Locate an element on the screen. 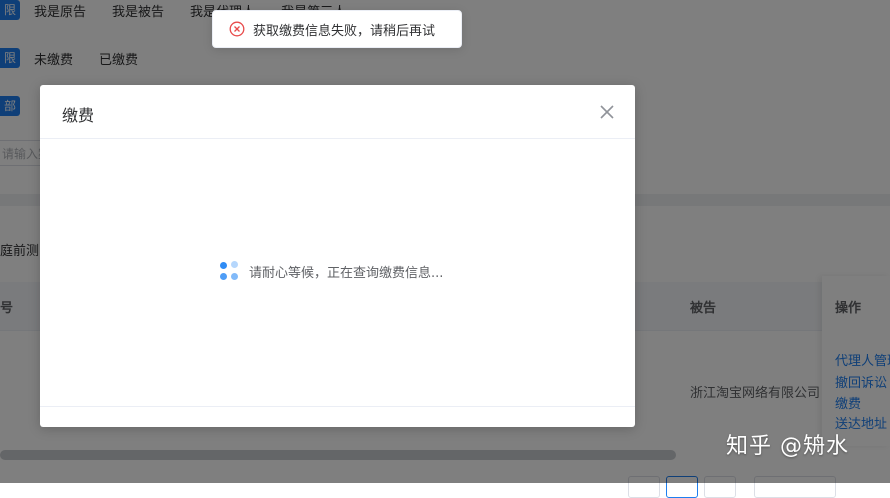 This screenshot has width=890, height=498. watermark: 知乎 @矪水 is located at coordinates (787, 446).